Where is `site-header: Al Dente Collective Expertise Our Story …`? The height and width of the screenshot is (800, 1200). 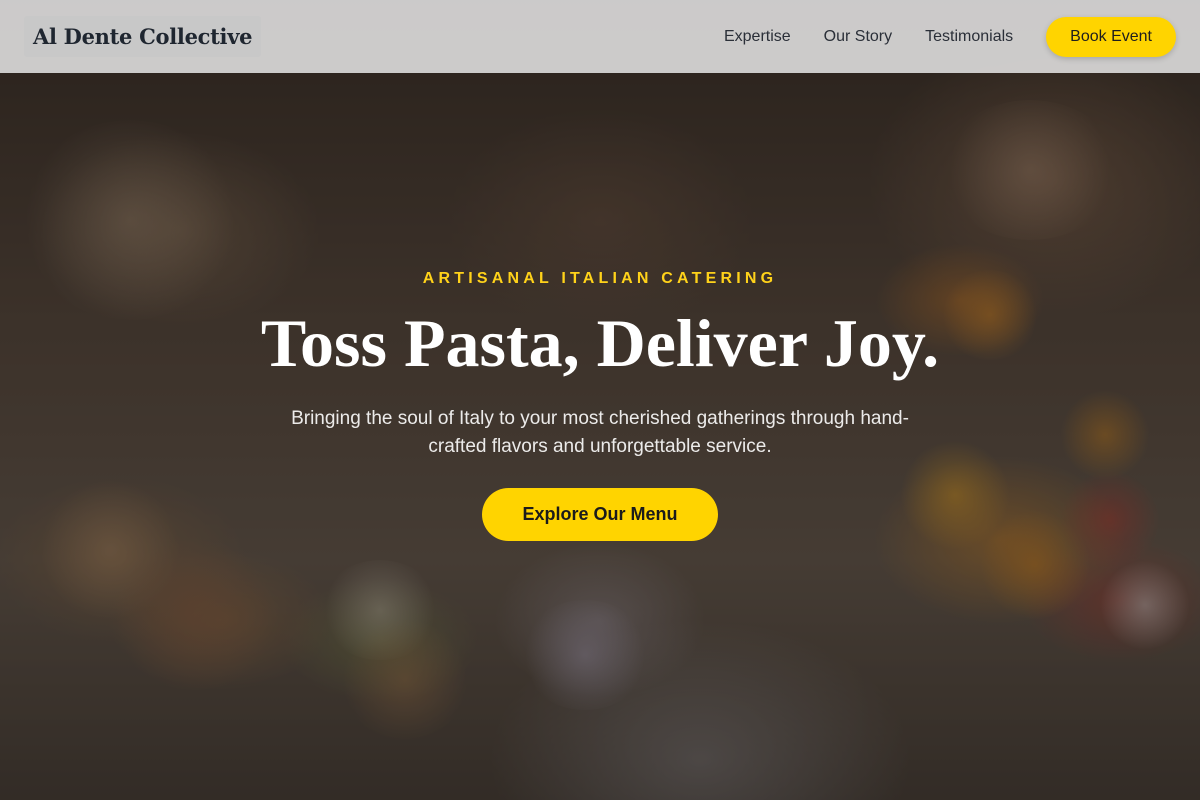
site-header: Al Dente Collective Expertise Our Story … is located at coordinates (600, 36).